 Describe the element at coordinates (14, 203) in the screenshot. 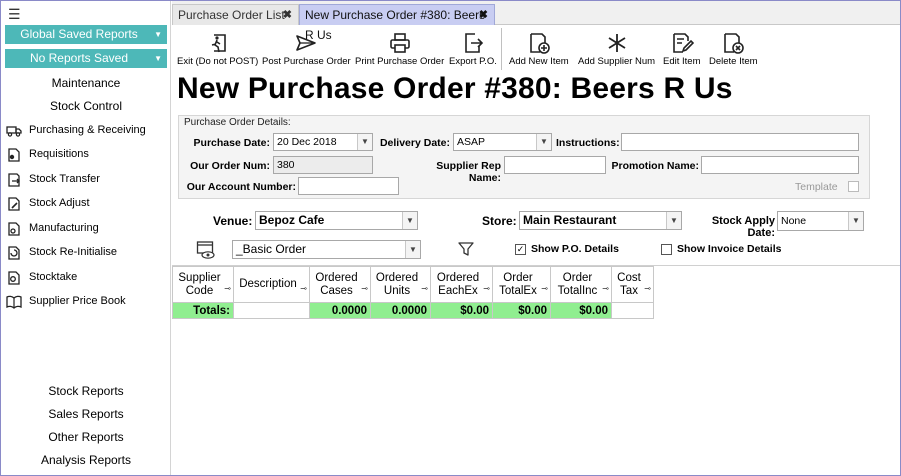

I see `adjust-icon` at that location.